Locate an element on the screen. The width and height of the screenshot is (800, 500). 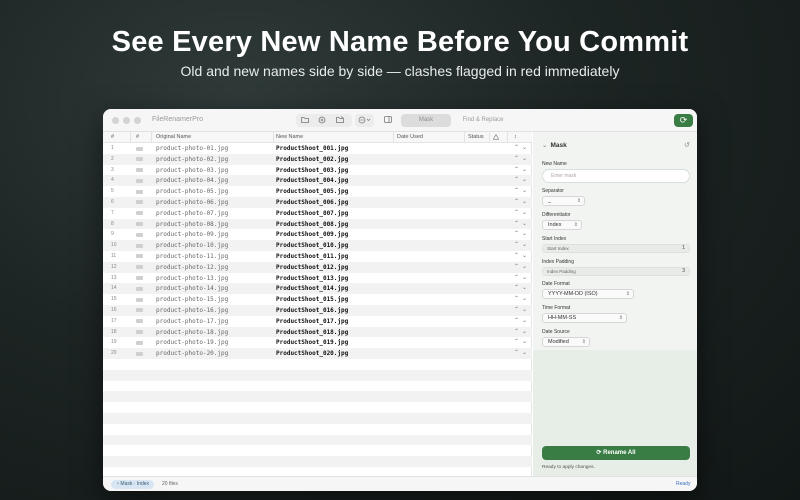
date-format-label: Date Format is located at coordinates (556, 284).